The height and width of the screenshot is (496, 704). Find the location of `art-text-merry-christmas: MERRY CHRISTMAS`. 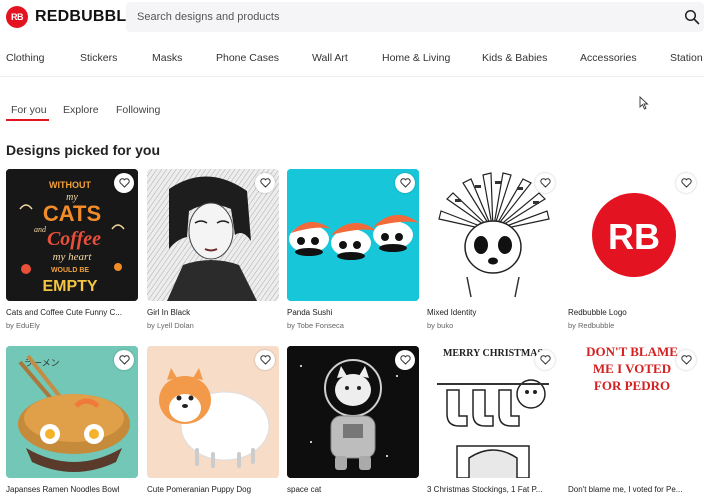

art-text-merry-christmas: MERRY CHRISTMAS is located at coordinates (493, 353).